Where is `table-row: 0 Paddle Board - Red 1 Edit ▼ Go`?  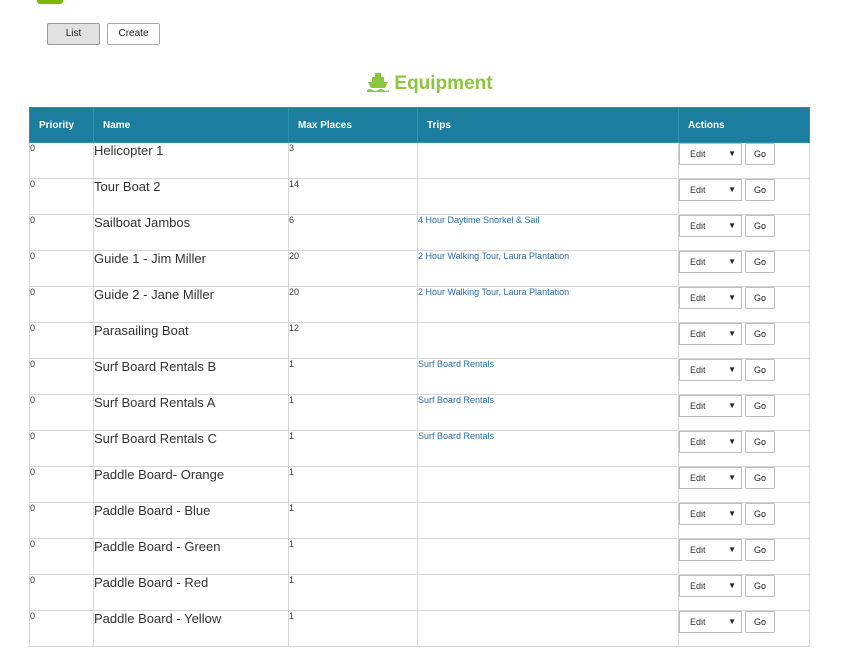
table-row: 0 Paddle Board - Red 1 Edit ▼ Go is located at coordinates (419, 592).